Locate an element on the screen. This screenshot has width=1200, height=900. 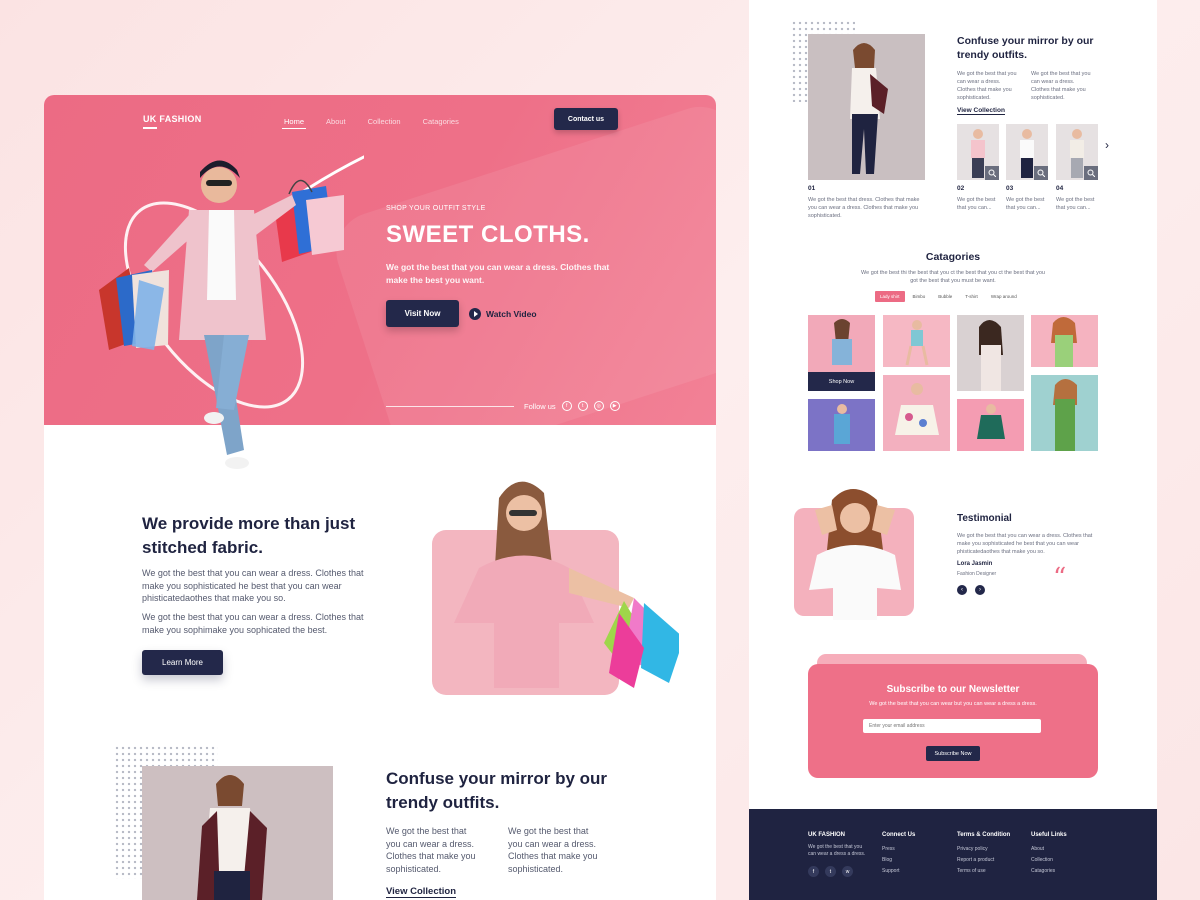
prev-arrow-icon: ‹ is located at coordinates (962, 590).